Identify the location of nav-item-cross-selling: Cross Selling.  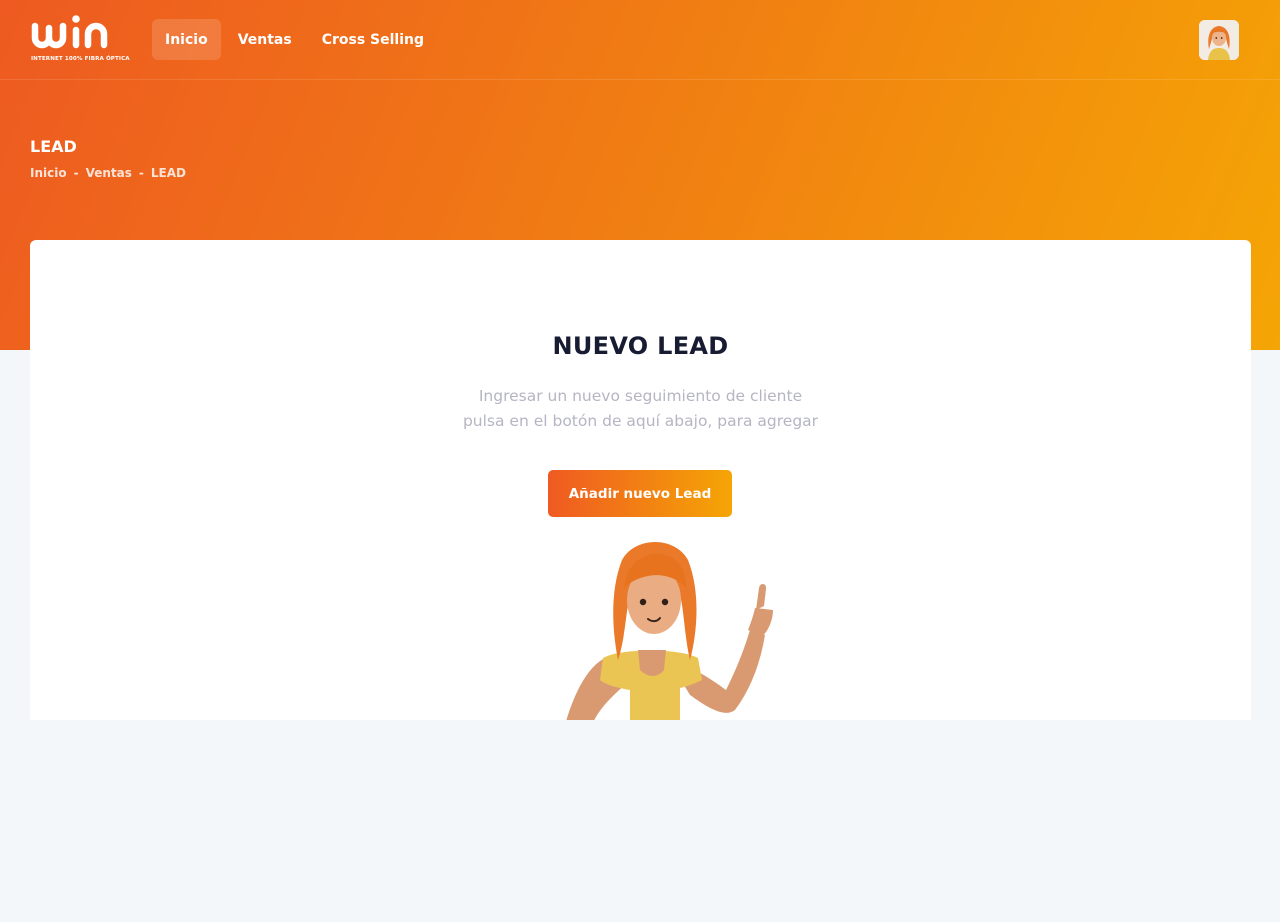
(373, 39).